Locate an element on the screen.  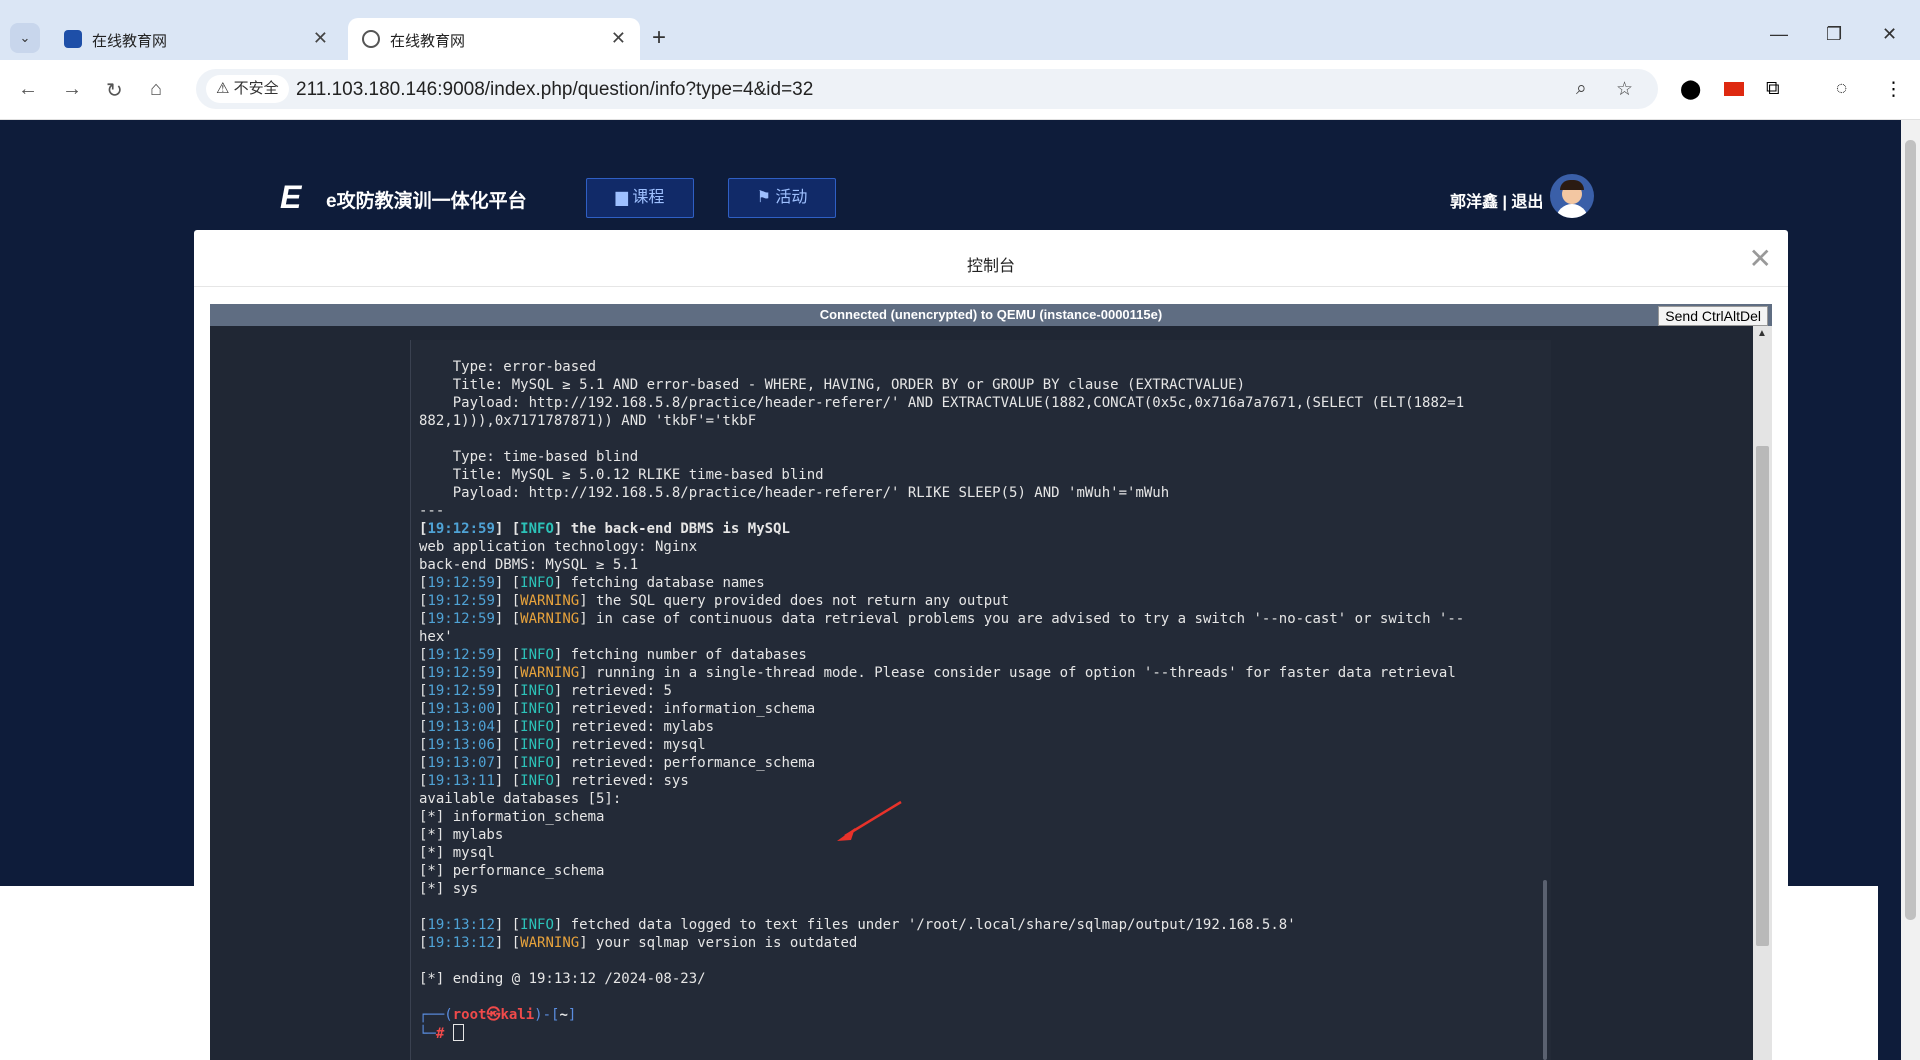
terminal-line: [19:13:11] [INFO] retrieved: sys is located at coordinates (554, 781).